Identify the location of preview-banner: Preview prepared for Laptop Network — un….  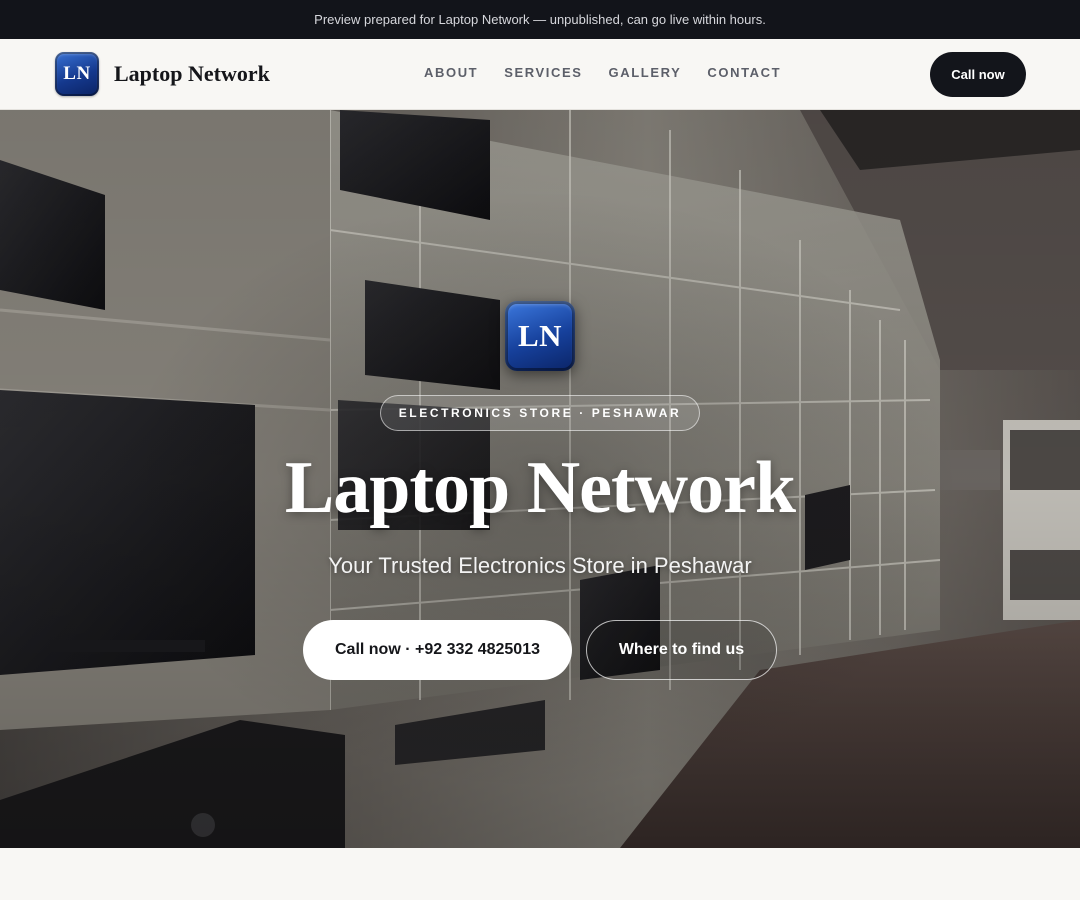
(540, 19).